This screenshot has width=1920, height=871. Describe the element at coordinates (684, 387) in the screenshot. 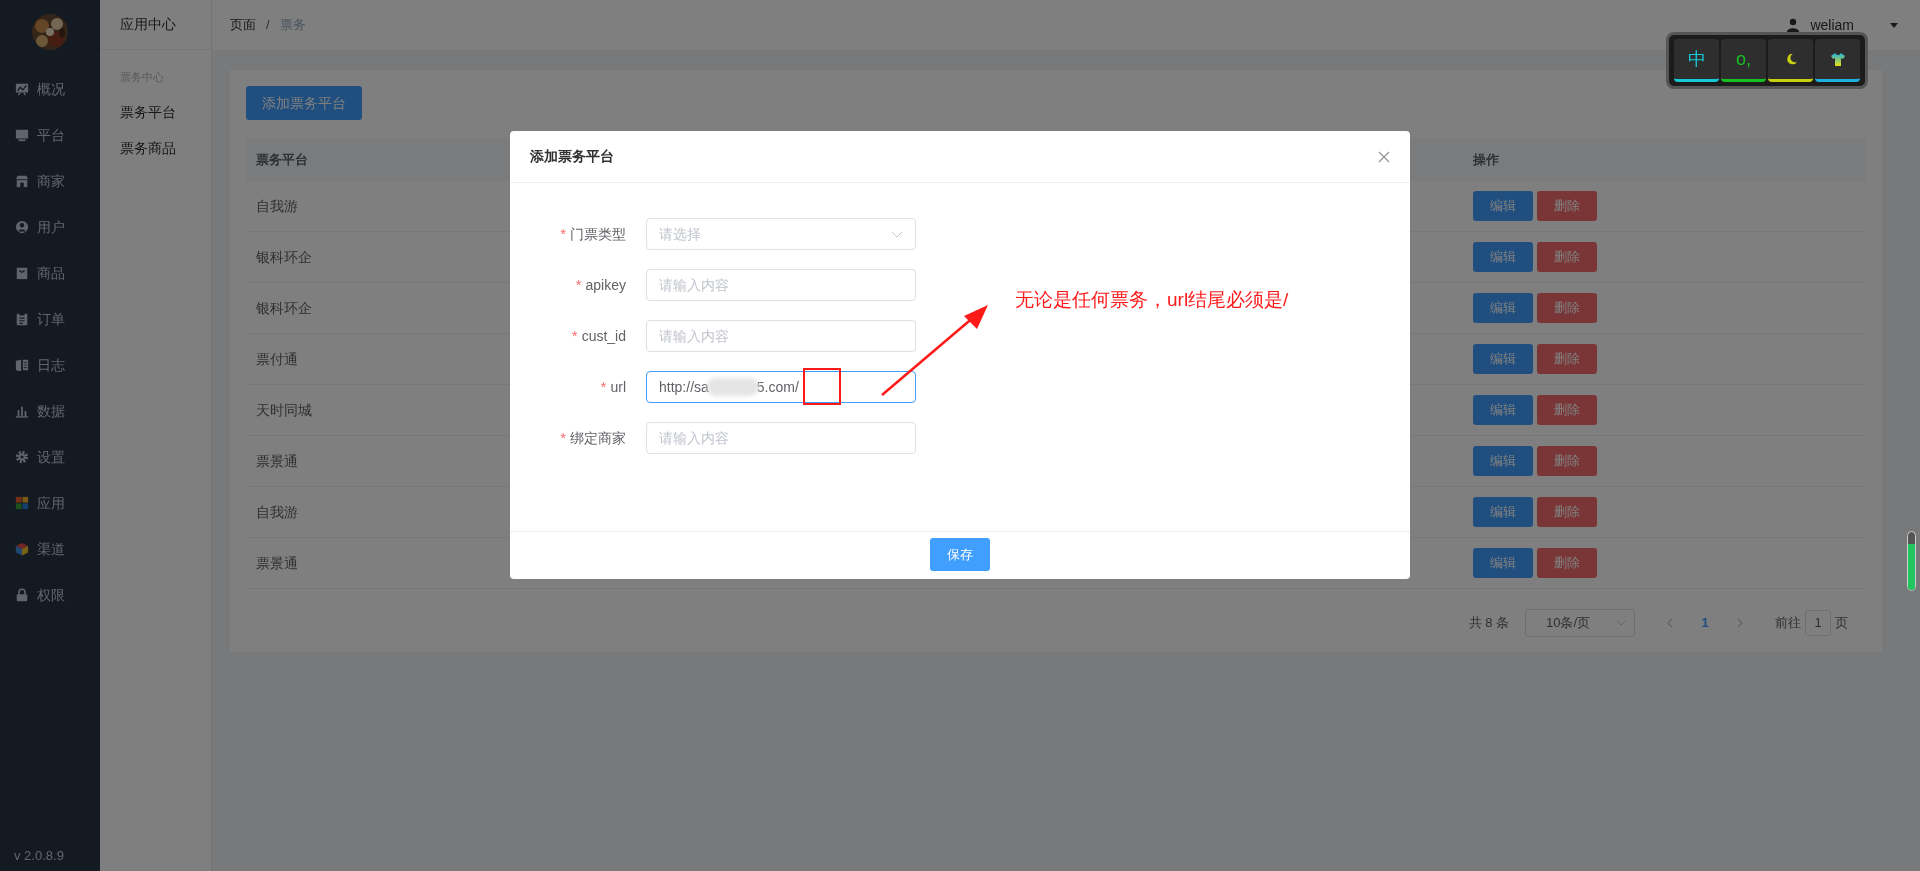

I see `field-value: http://sa` at that location.